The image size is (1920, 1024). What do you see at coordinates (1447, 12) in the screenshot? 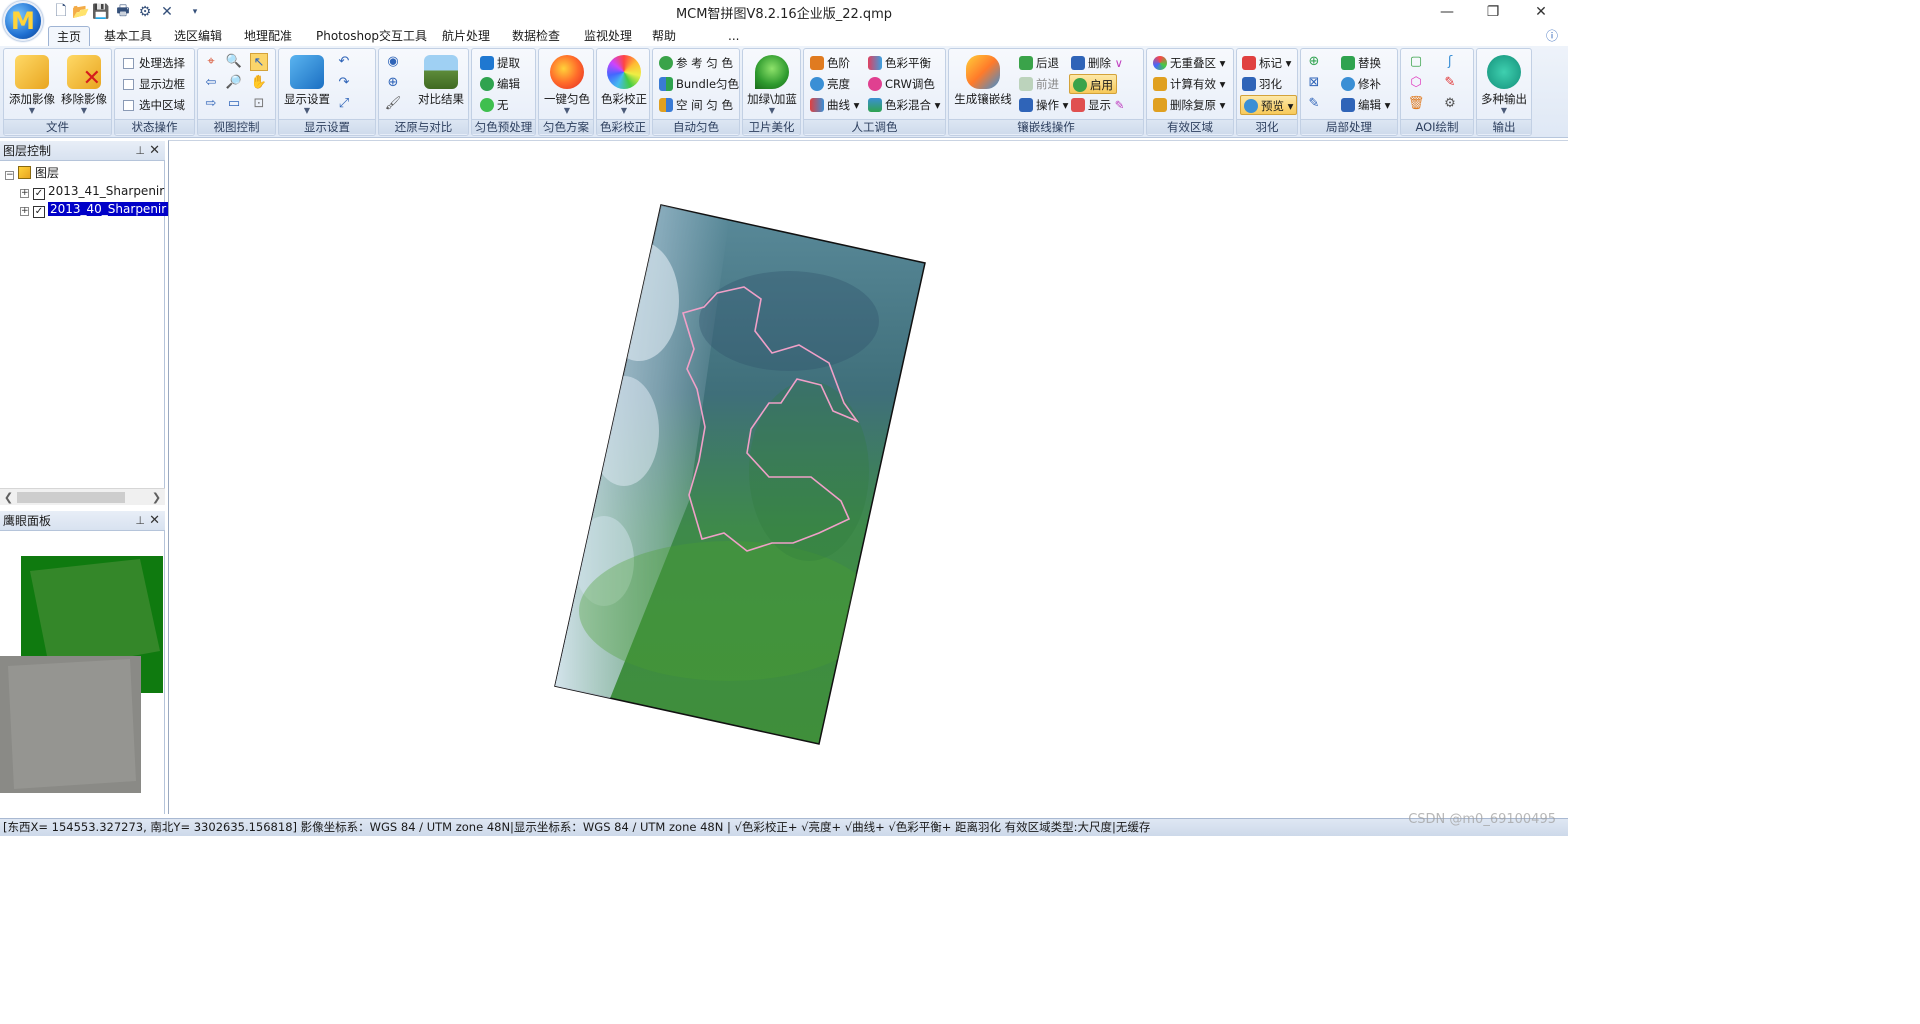
I see `minimize-button: —` at bounding box center [1447, 12].